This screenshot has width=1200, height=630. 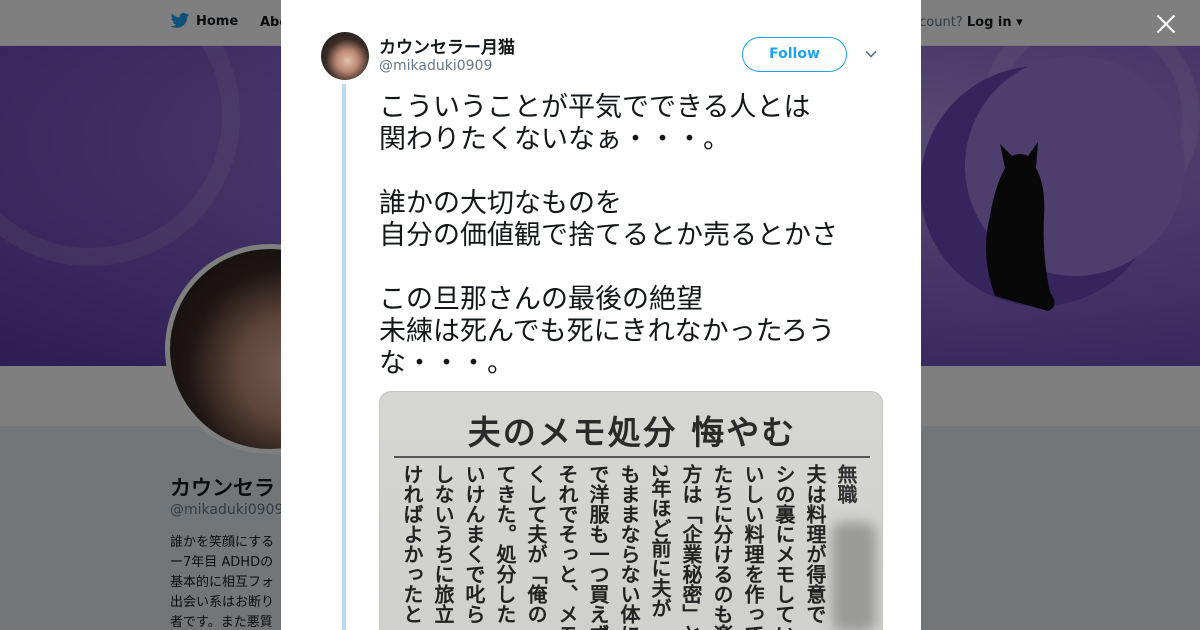 What do you see at coordinates (753, 547) in the screenshot?
I see `clipping-column: いしい料理を作って` at bounding box center [753, 547].